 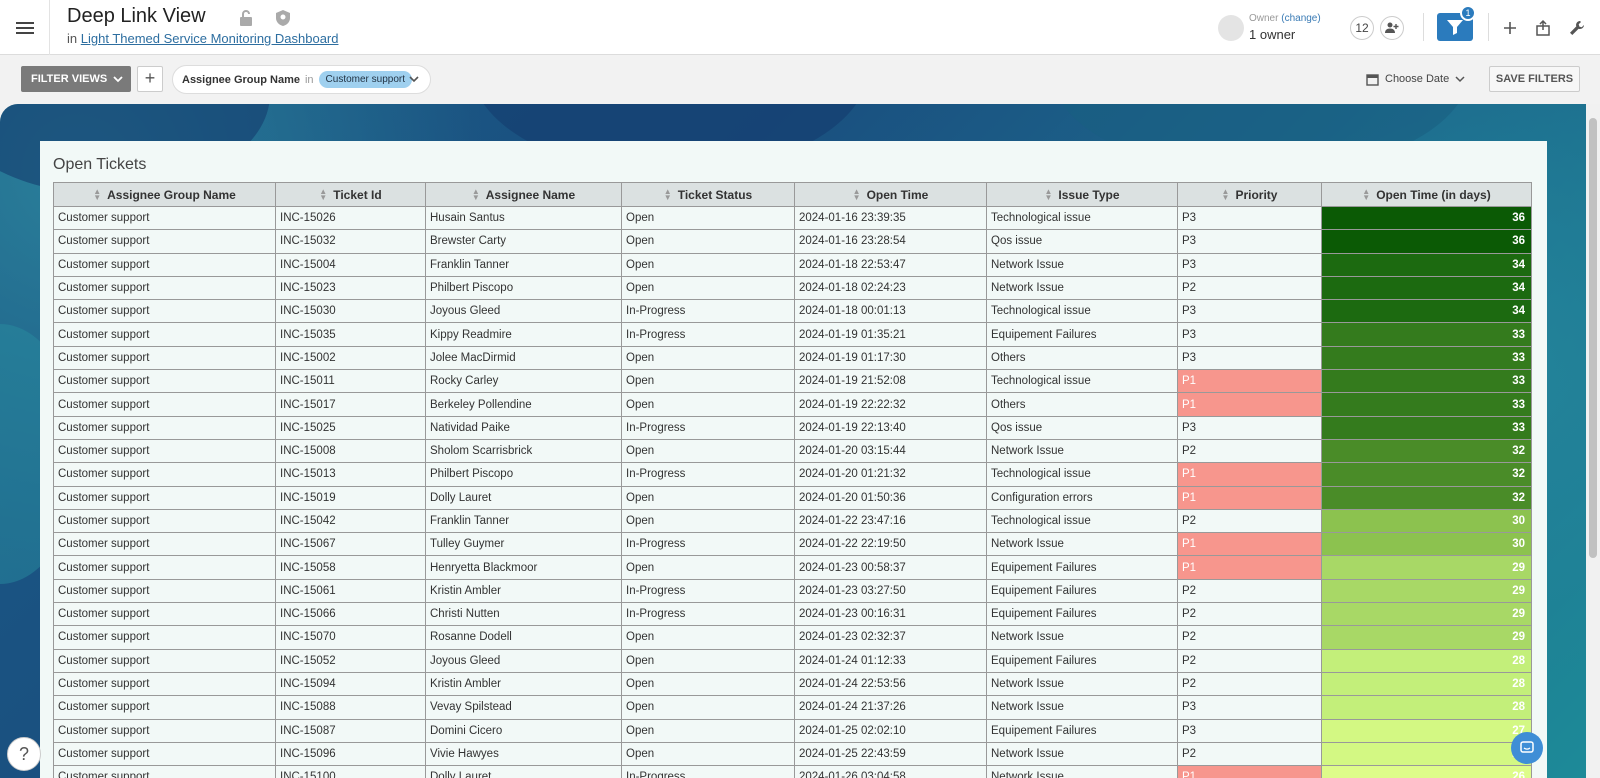 What do you see at coordinates (365, 79) in the screenshot?
I see `filter-chip-value: Customer support` at bounding box center [365, 79].